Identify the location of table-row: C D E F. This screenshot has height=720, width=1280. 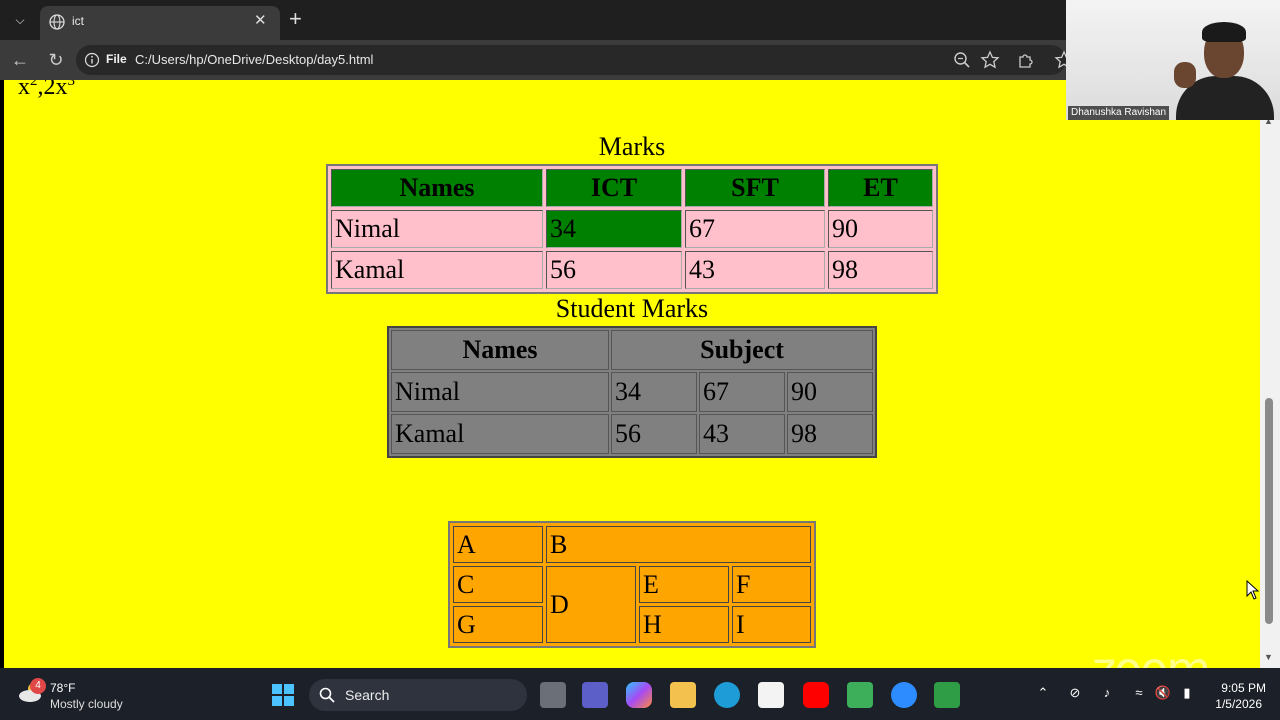
(632, 604).